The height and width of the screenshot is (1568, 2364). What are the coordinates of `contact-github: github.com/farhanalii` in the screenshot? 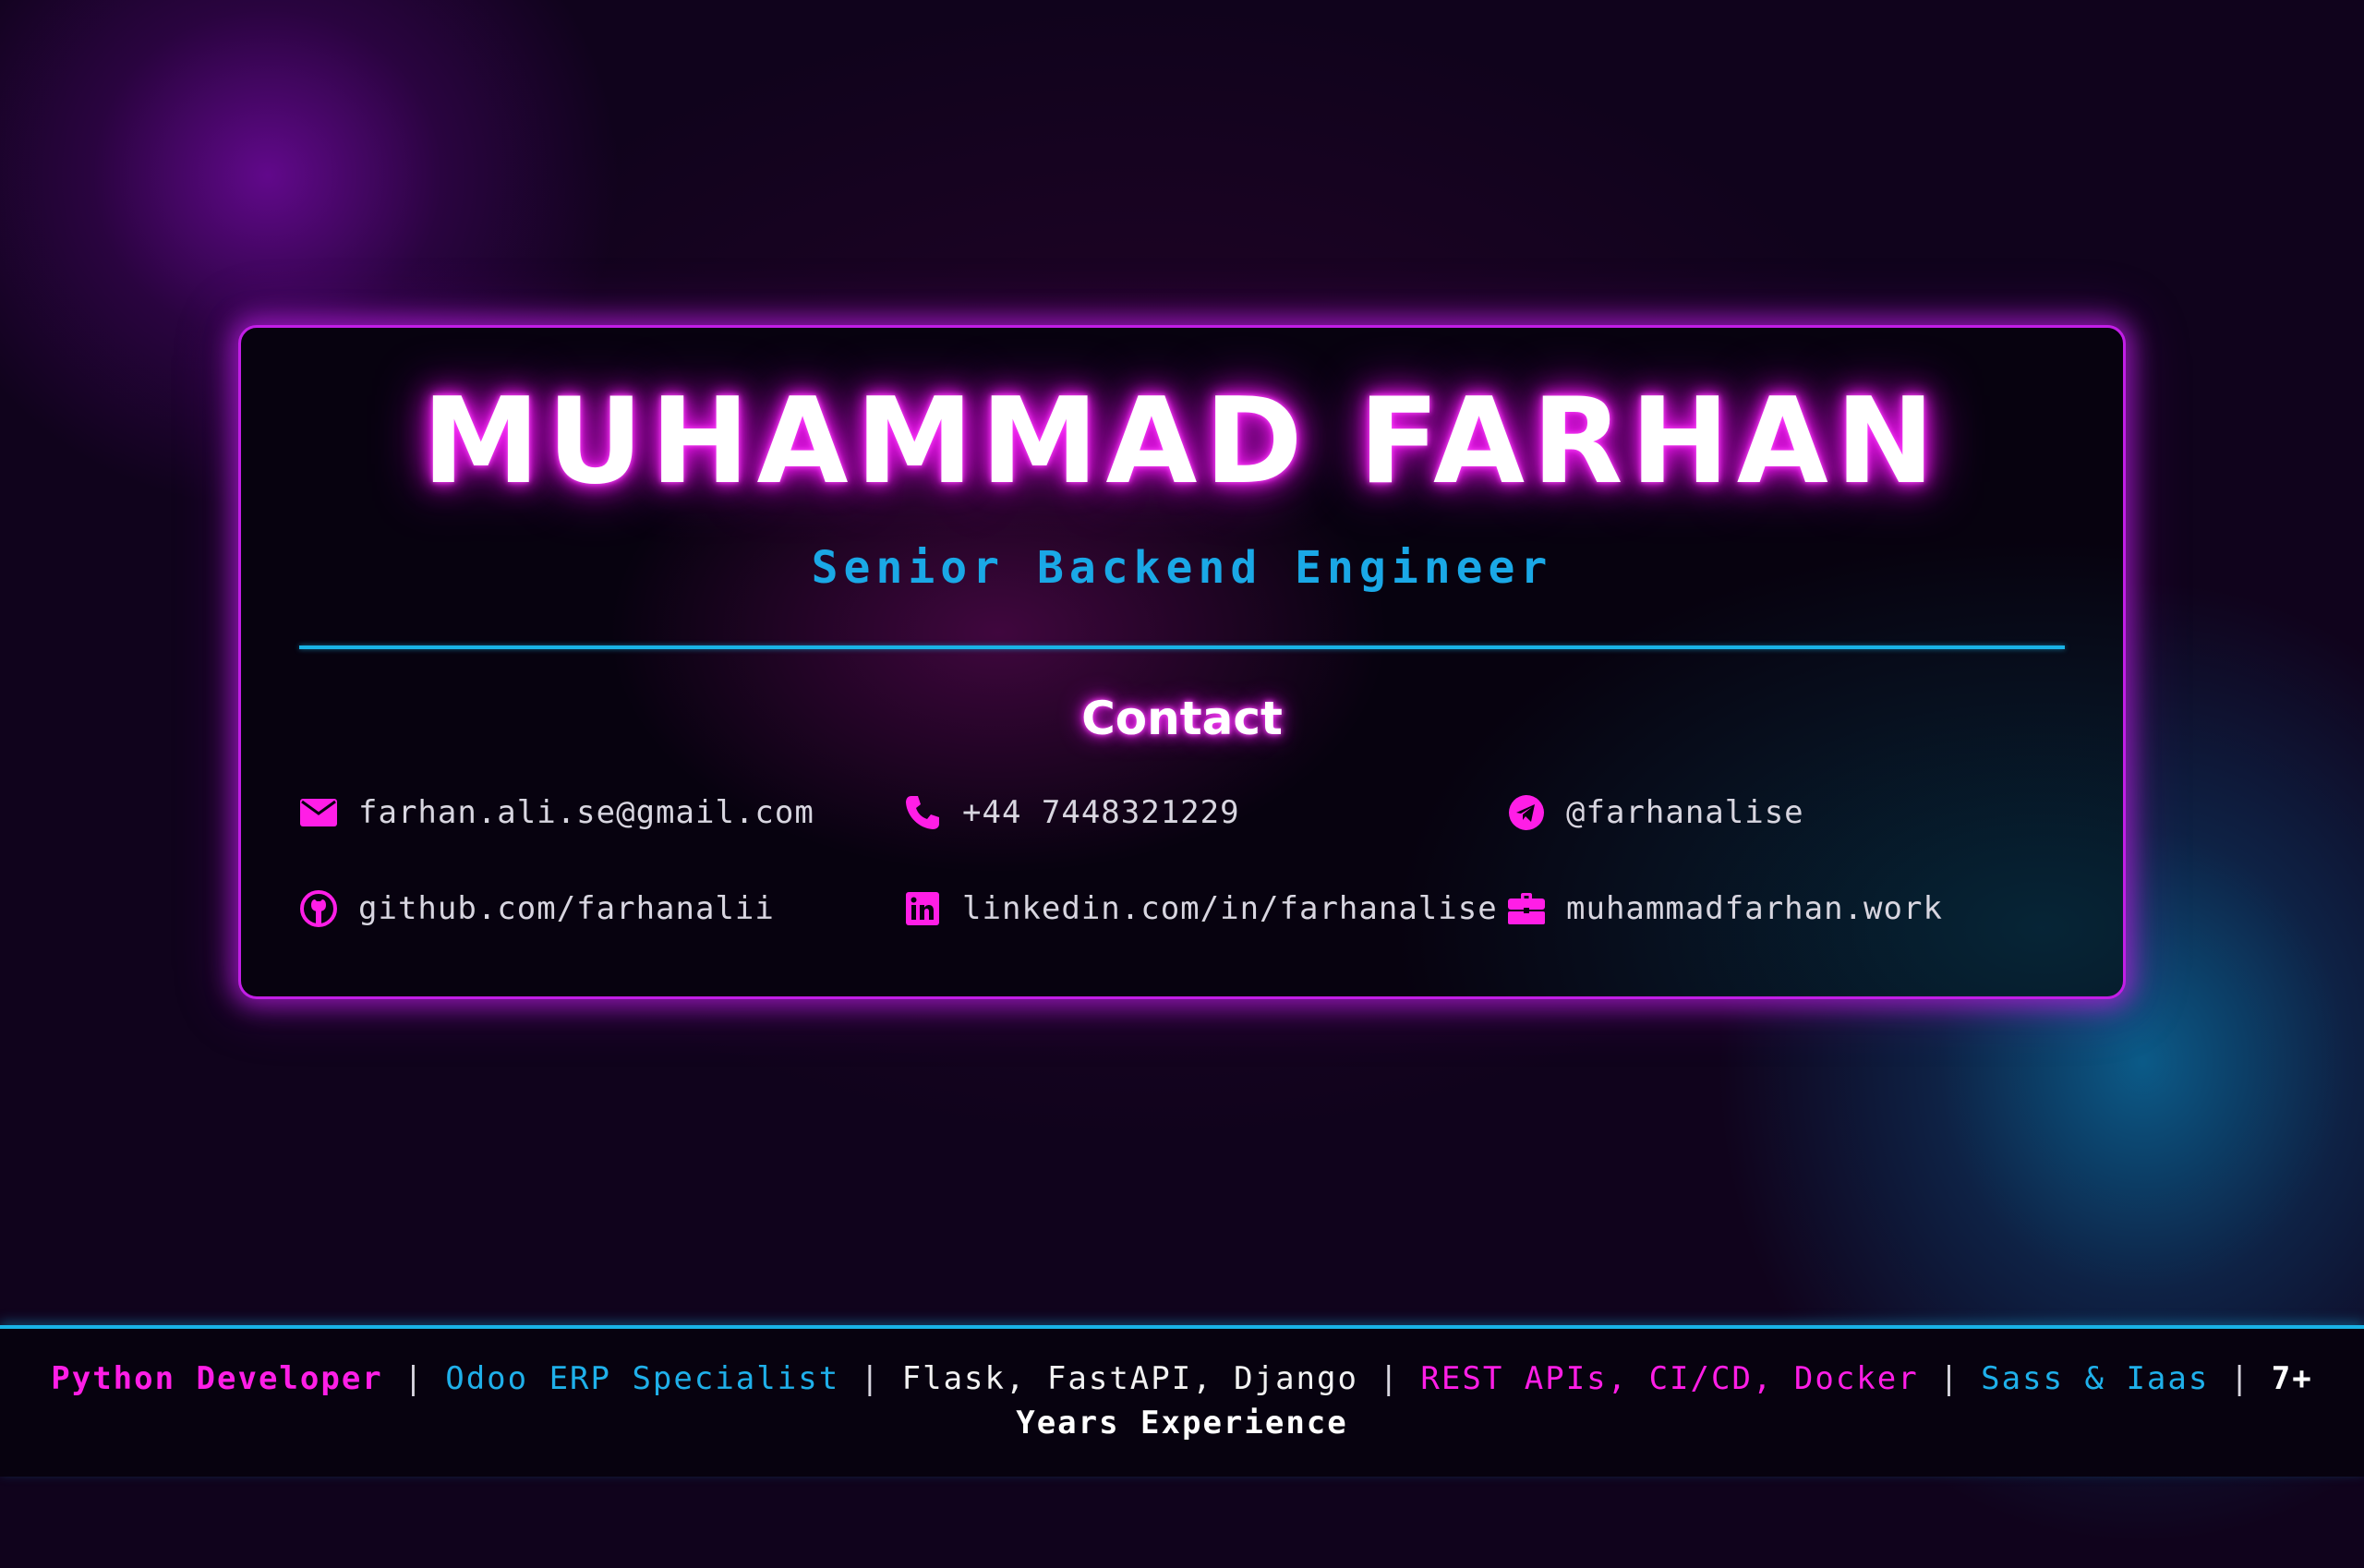 It's located at (537, 909).